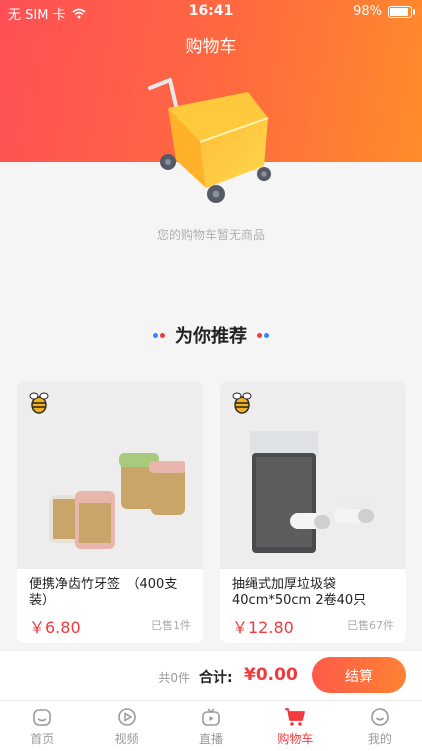 This screenshot has width=422, height=751. I want to click on live-icon, so click(211, 716).